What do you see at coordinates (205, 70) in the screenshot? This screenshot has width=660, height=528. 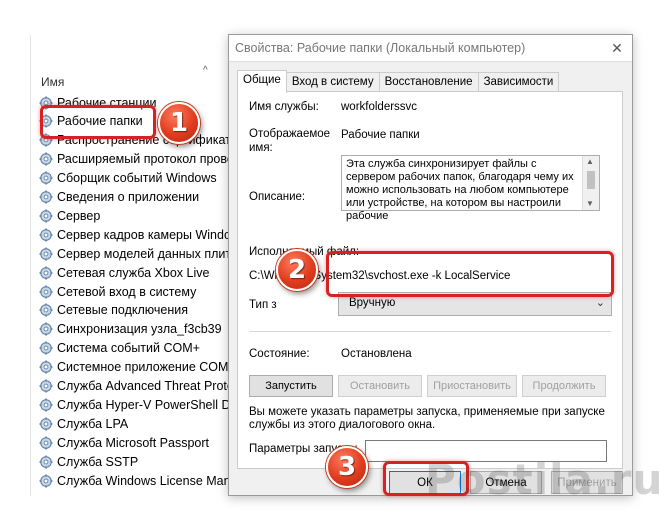 I see `sort-up-icon: ^` at bounding box center [205, 70].